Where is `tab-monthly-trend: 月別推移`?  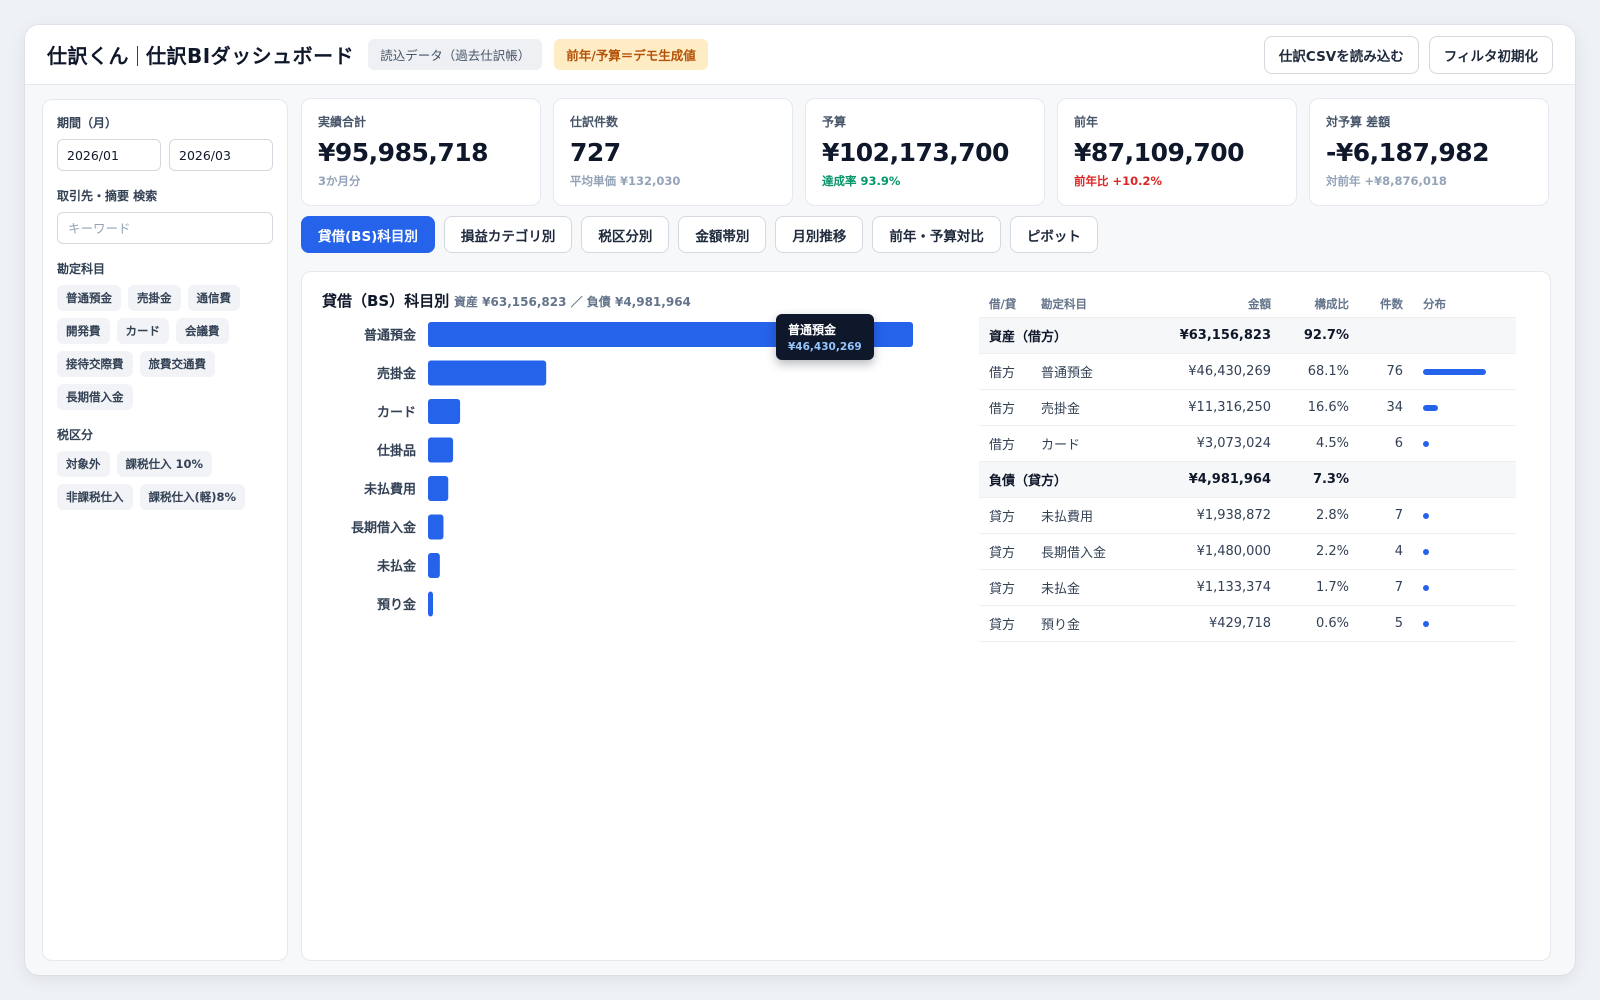
tab-monthly-trend: 月別推移 is located at coordinates (819, 234).